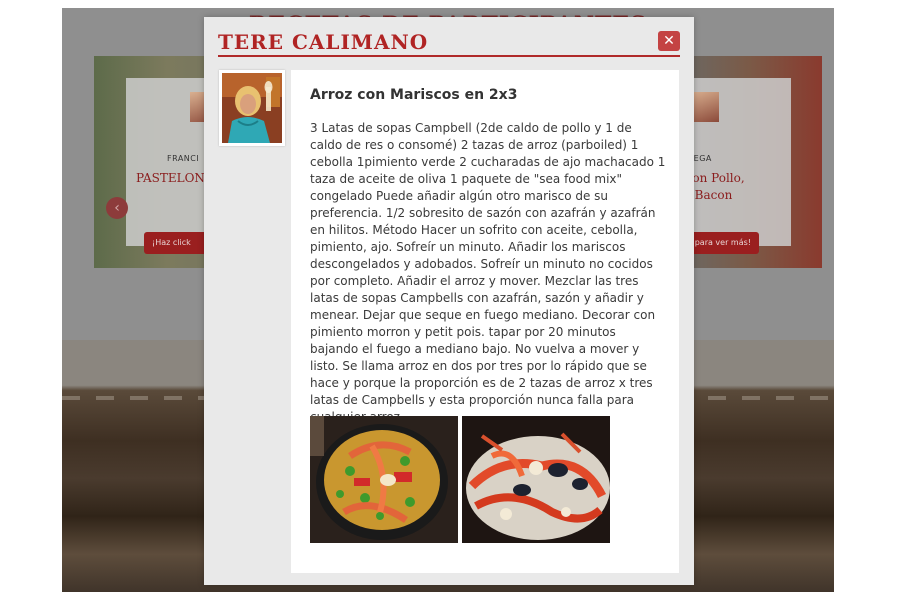 The height and width of the screenshot is (600, 900). I want to click on card-author: FRANCI, so click(183, 158).